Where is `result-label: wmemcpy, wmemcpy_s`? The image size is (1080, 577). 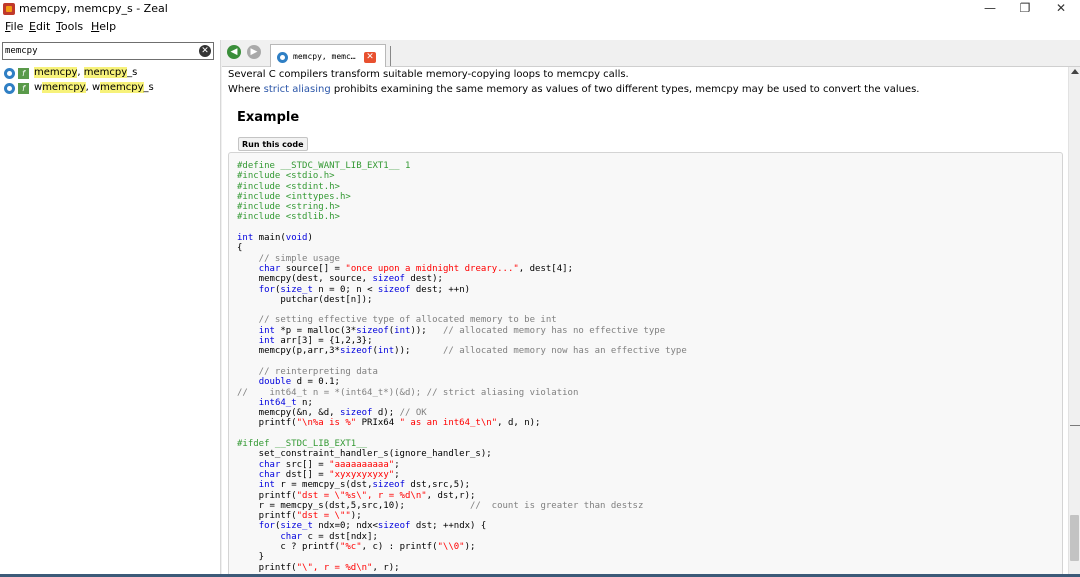
result-label: wmemcpy, wmemcpy_s is located at coordinates (94, 87).